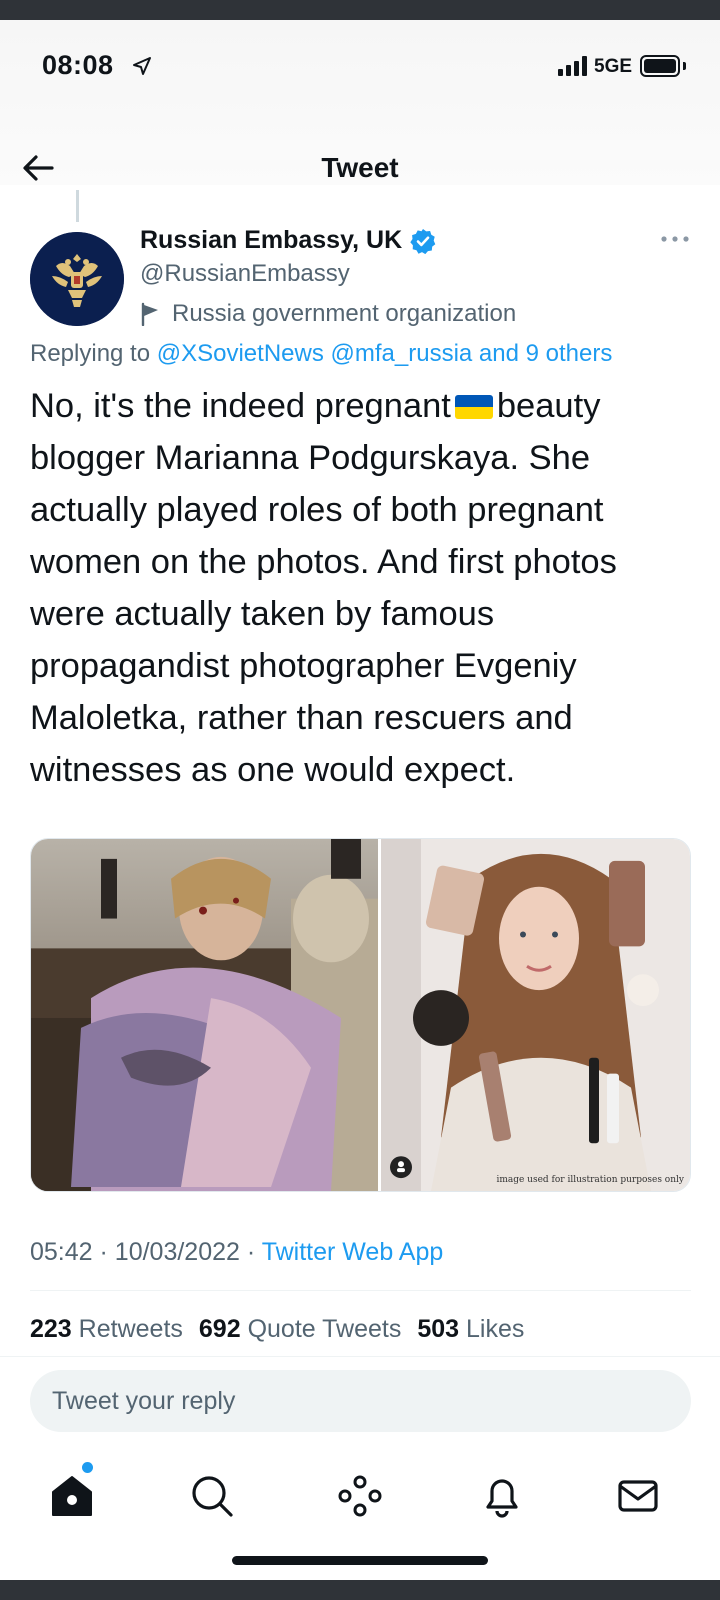 The image size is (720, 1600). I want to click on quote-tweets-stat: 692 Quote Tweets, so click(300, 1329).